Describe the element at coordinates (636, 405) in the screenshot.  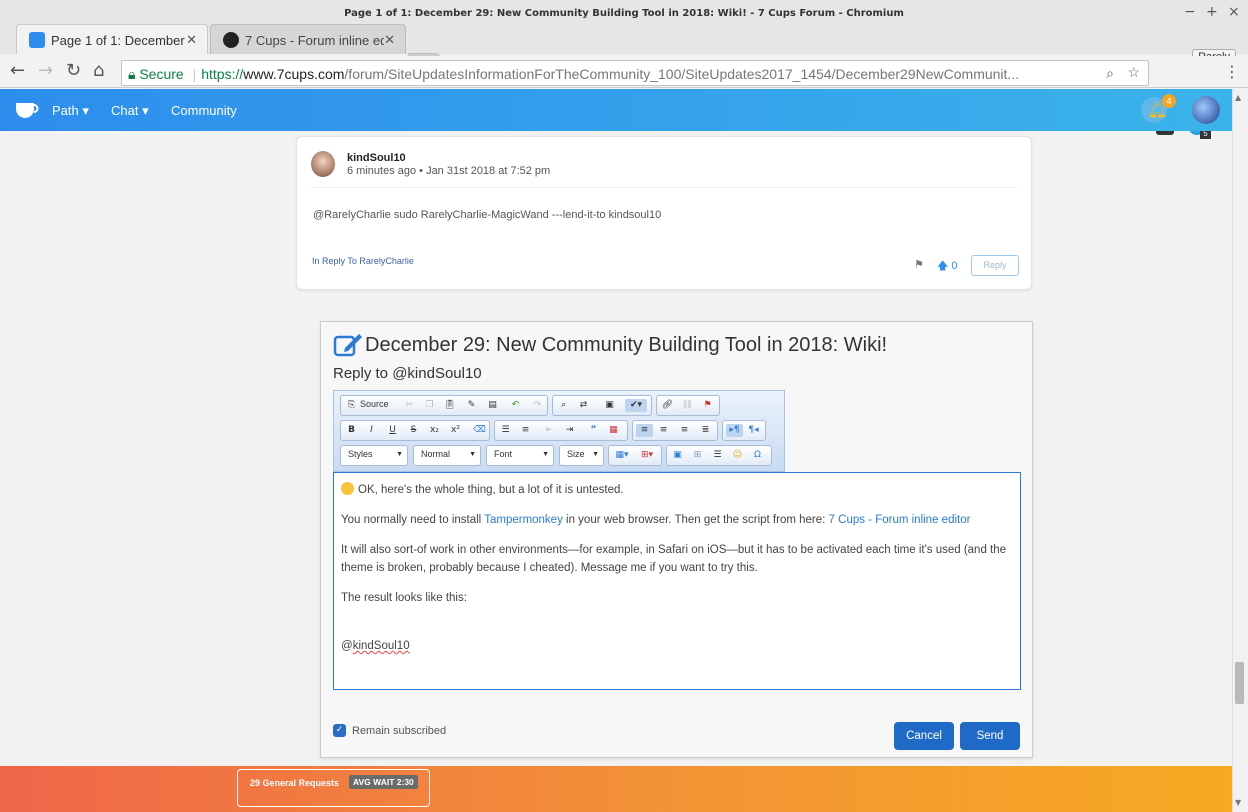
I see `spellcheck-icon: ✔▾` at that location.